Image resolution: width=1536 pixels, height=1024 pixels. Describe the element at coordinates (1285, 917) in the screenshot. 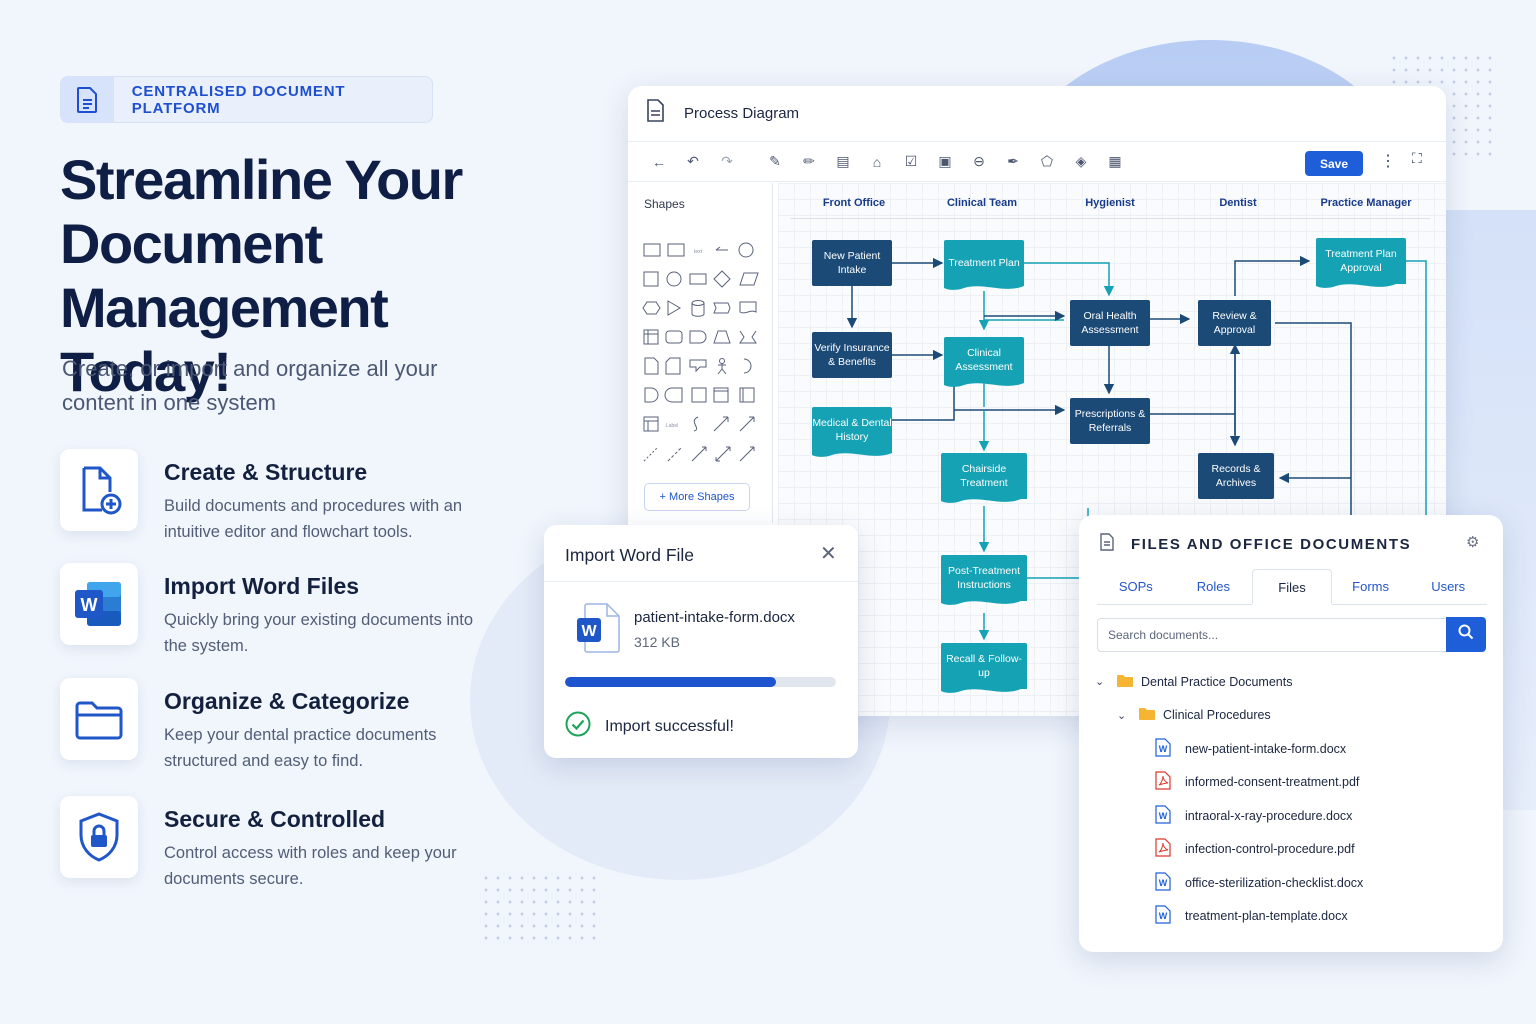

I see `file-row: Wtreatment-plan-template.docx` at that location.